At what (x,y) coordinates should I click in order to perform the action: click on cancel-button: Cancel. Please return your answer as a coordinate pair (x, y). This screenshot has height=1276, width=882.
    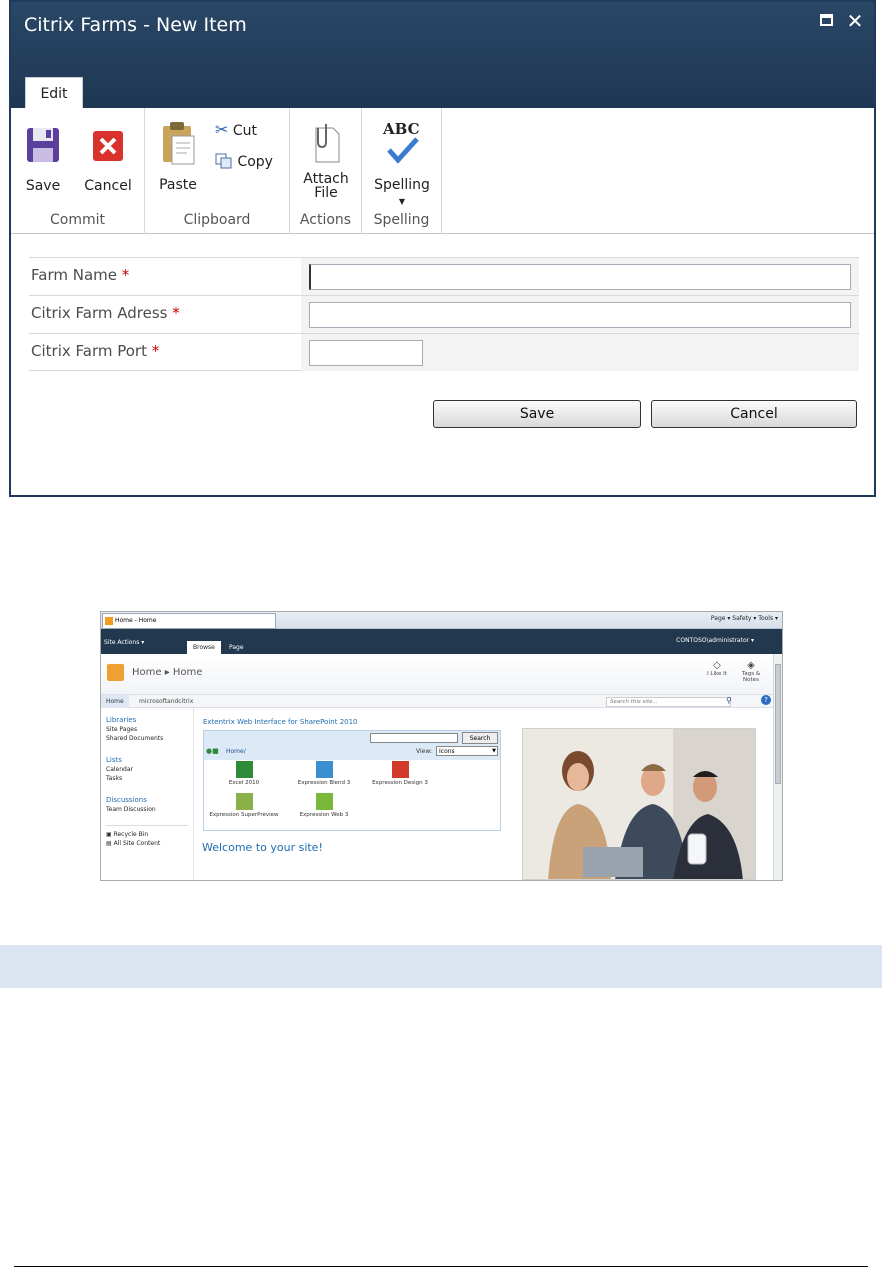
    Looking at the image, I should click on (754, 414).